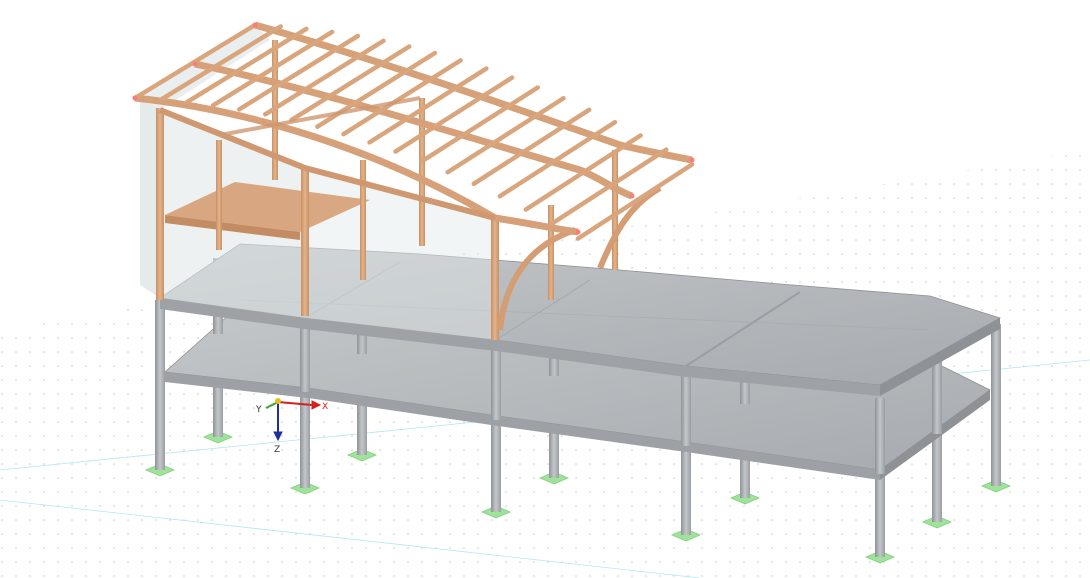 This screenshot has width=1090, height=578. Describe the element at coordinates (325, 407) in the screenshot. I see `x-axis-label: X` at that location.